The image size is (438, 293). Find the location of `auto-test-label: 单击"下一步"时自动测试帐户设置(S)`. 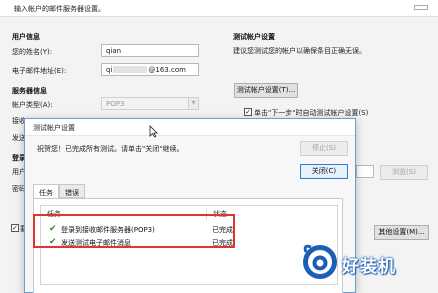

auto-test-label: 单击"下一步"时自动测试帐户设置(S) is located at coordinates (311, 113).